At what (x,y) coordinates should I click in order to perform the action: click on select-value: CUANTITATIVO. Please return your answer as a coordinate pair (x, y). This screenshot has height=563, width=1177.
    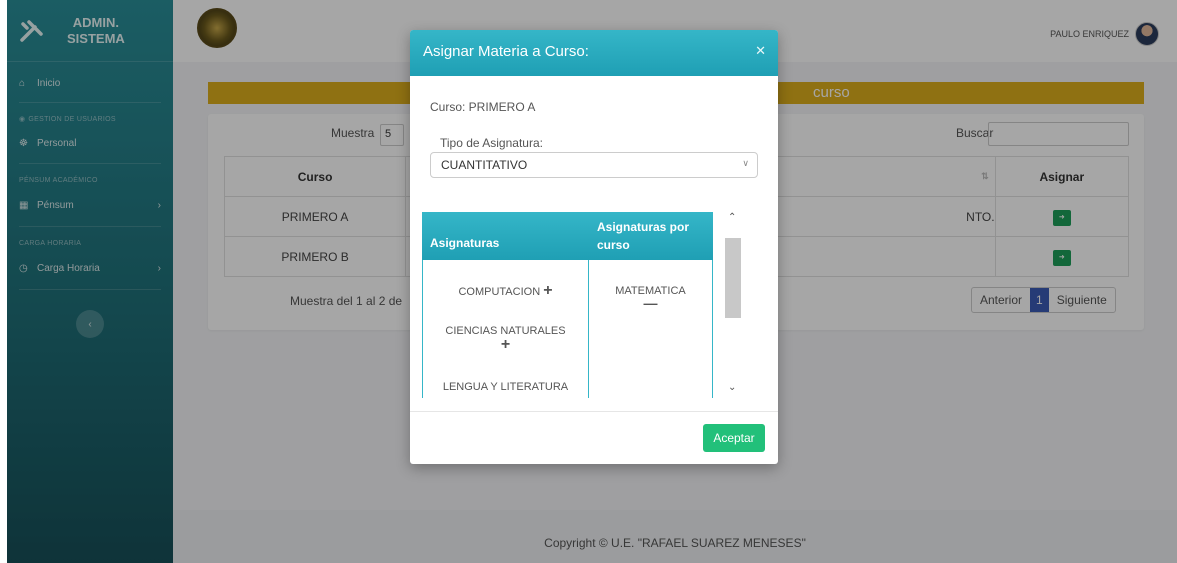
    Looking at the image, I should click on (484, 165).